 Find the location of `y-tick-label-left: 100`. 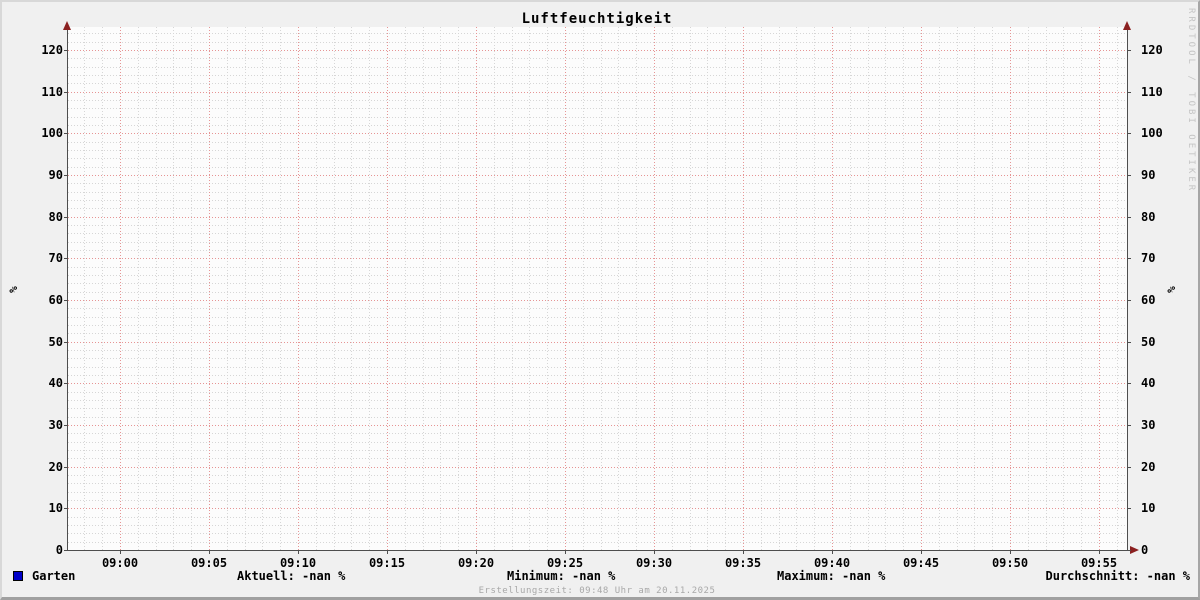

y-tick-label-left: 100 is located at coordinates (52, 133).